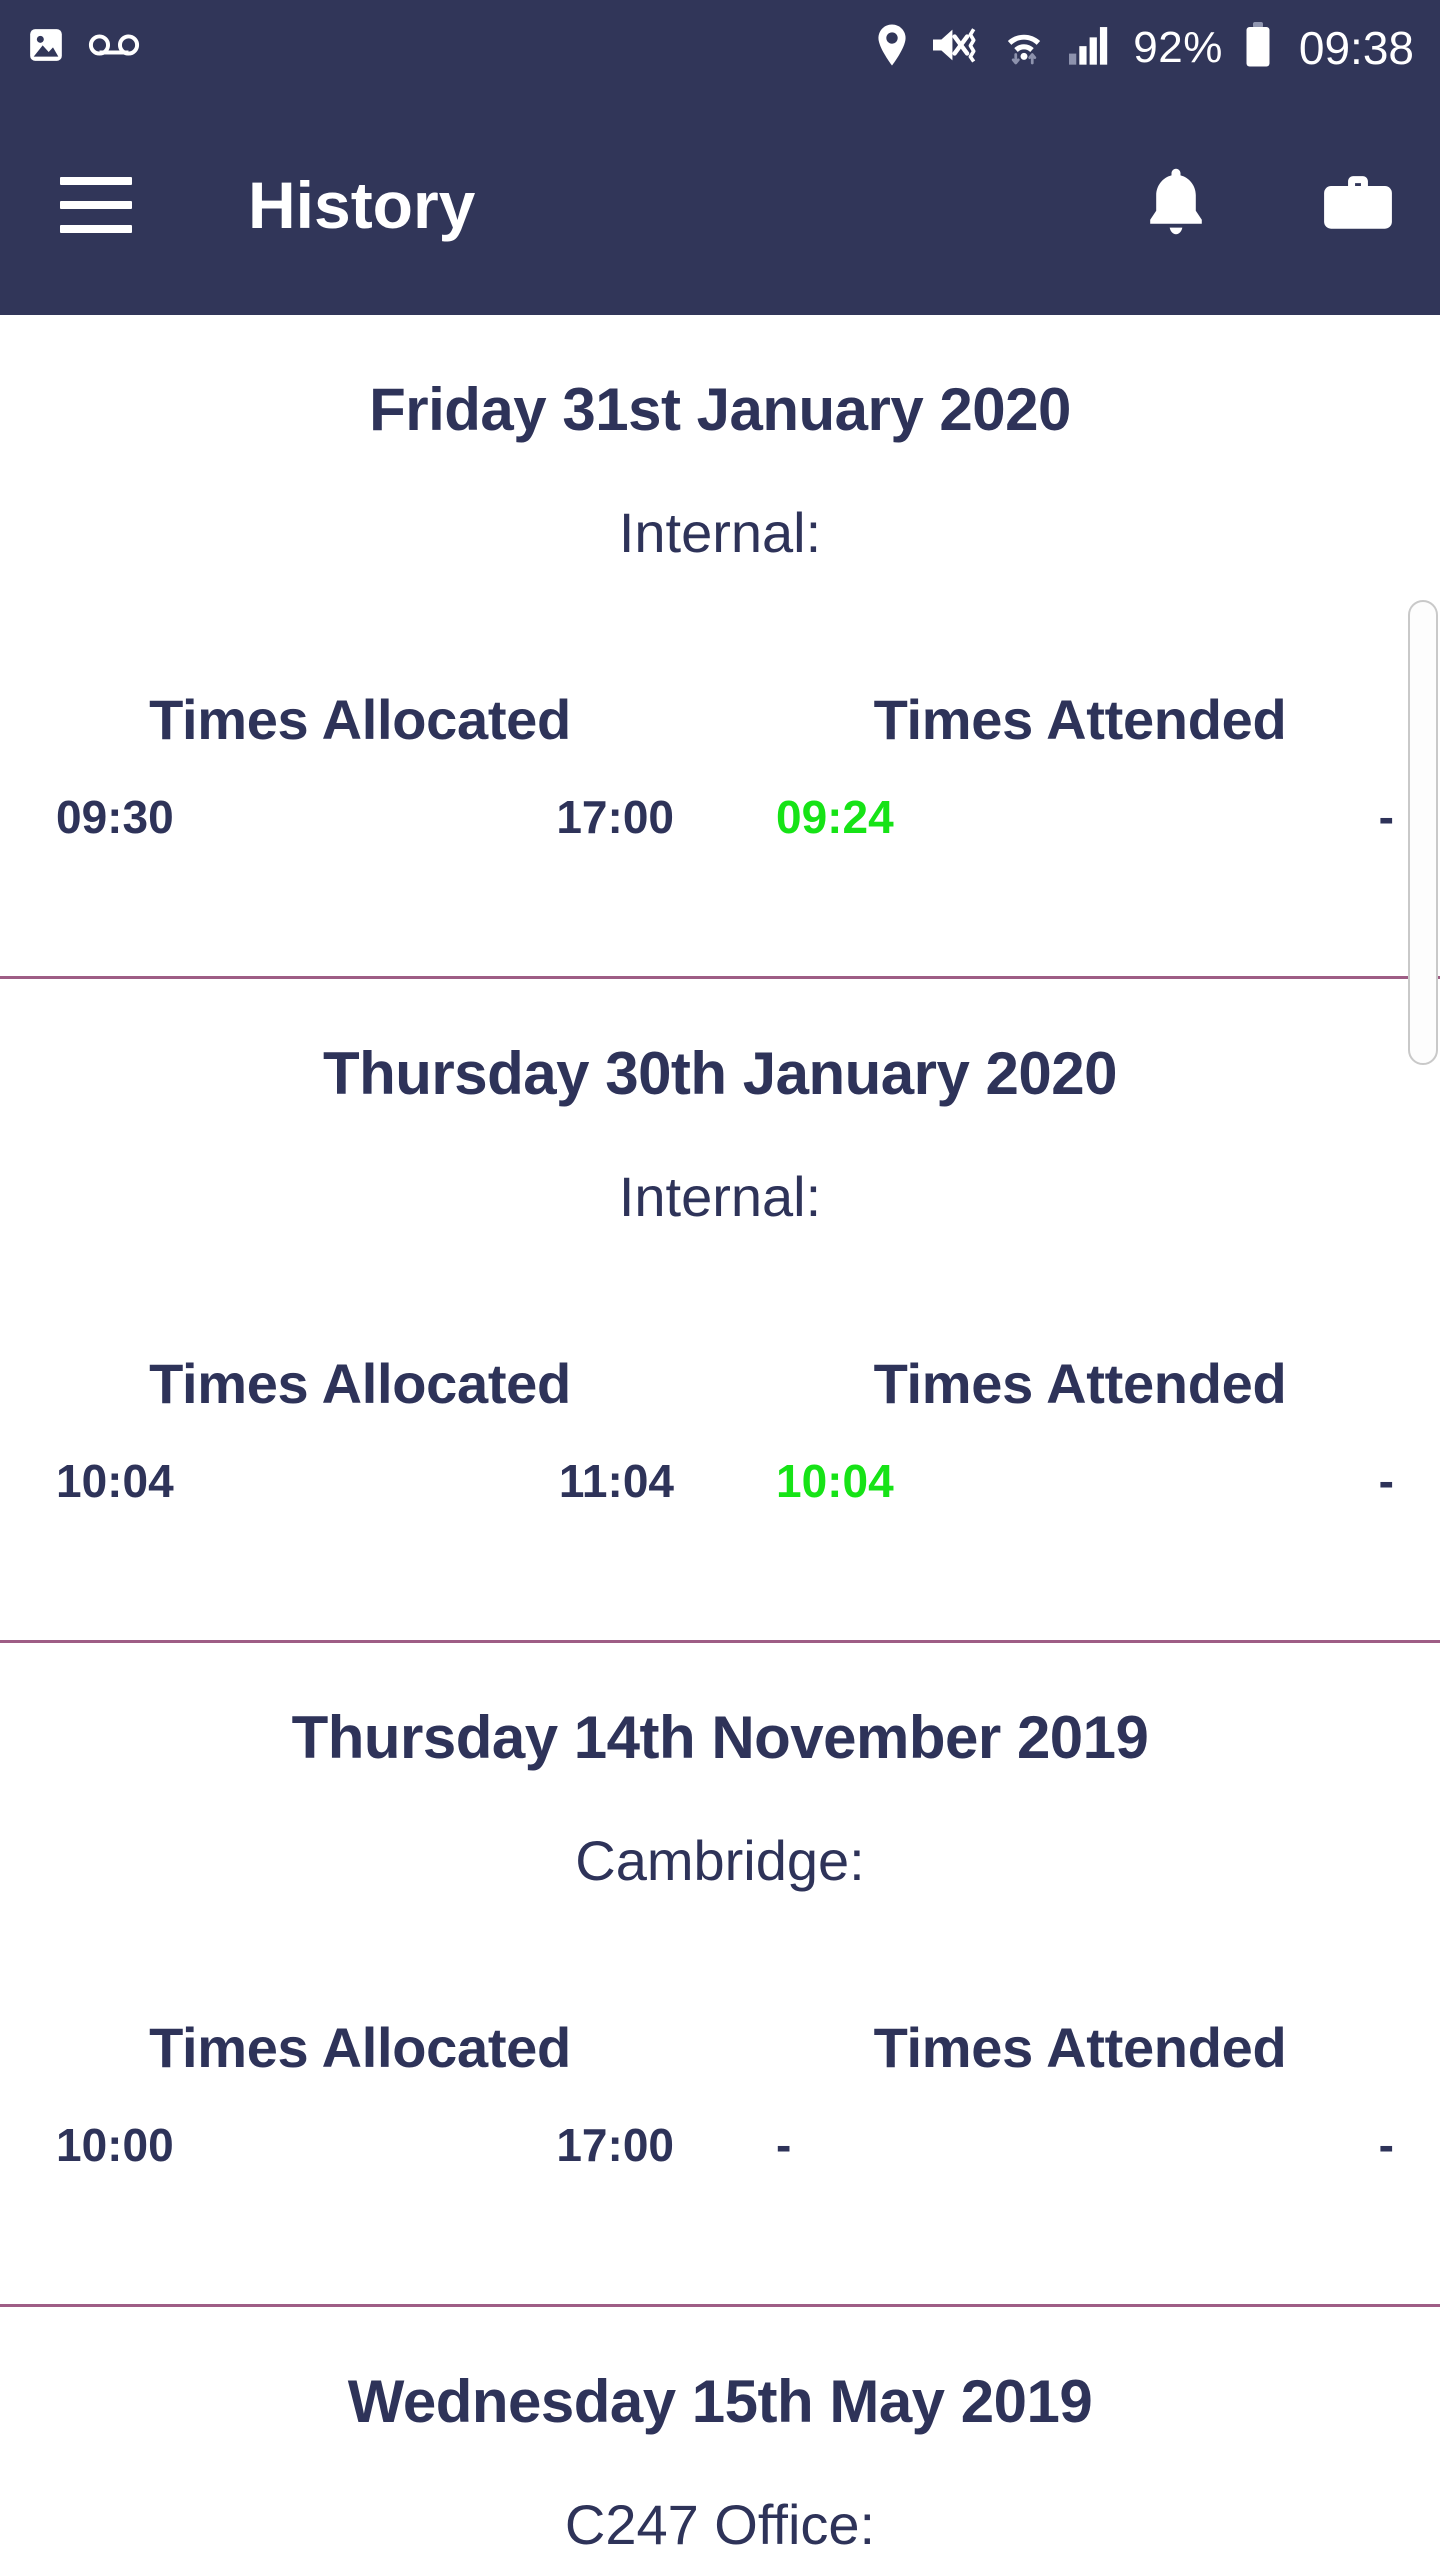  I want to click on times-allocated-column: Times Allocated 10:00 17:00, so click(360, 2093).